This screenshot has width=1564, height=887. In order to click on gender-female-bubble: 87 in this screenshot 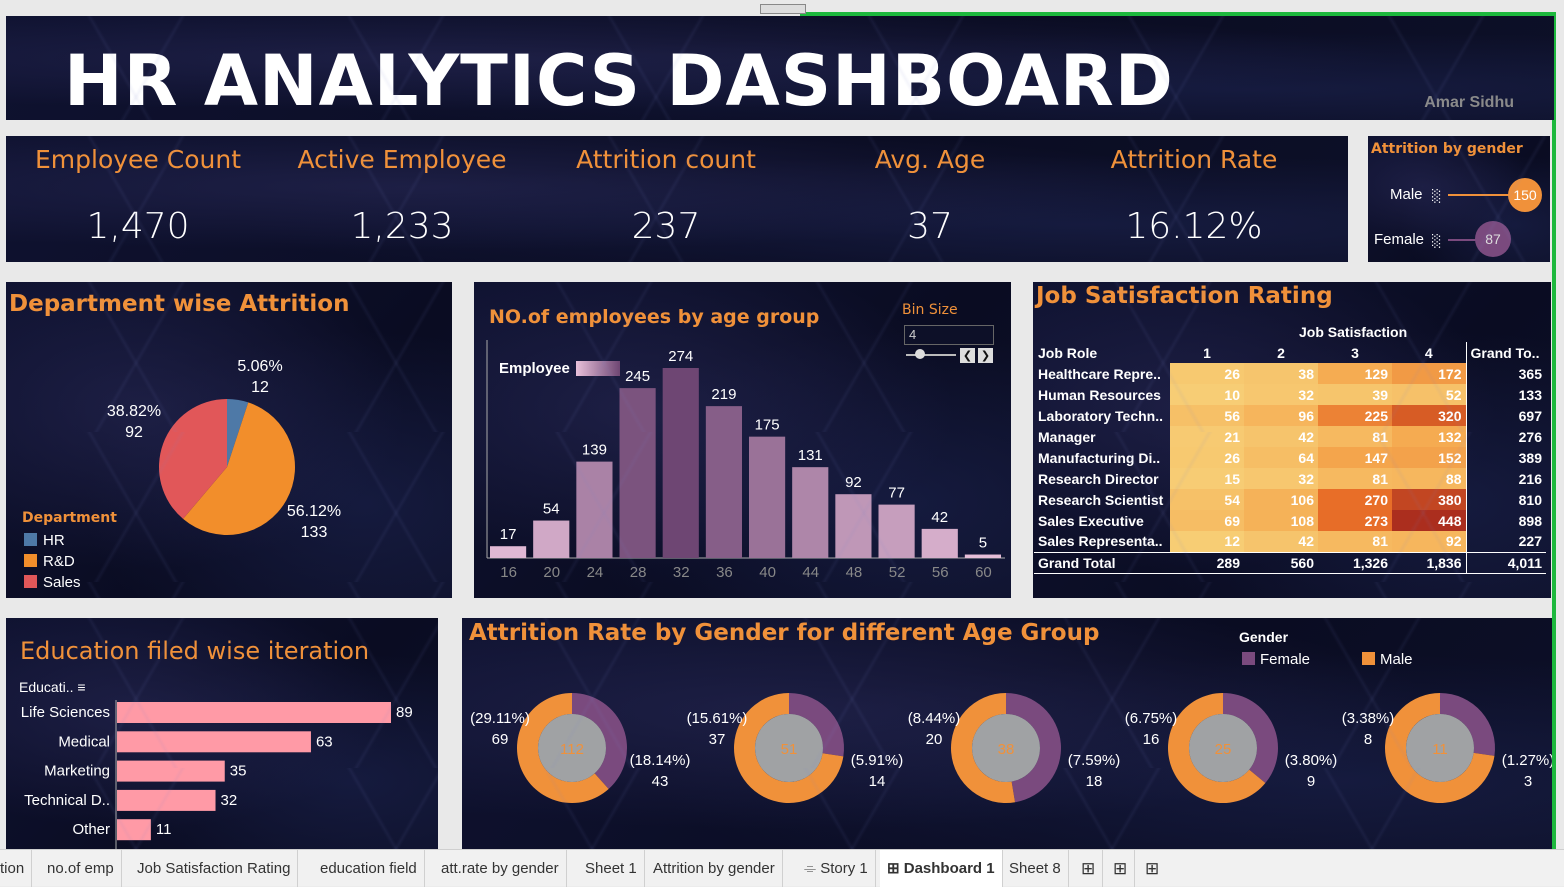, I will do `click(1493, 239)`.